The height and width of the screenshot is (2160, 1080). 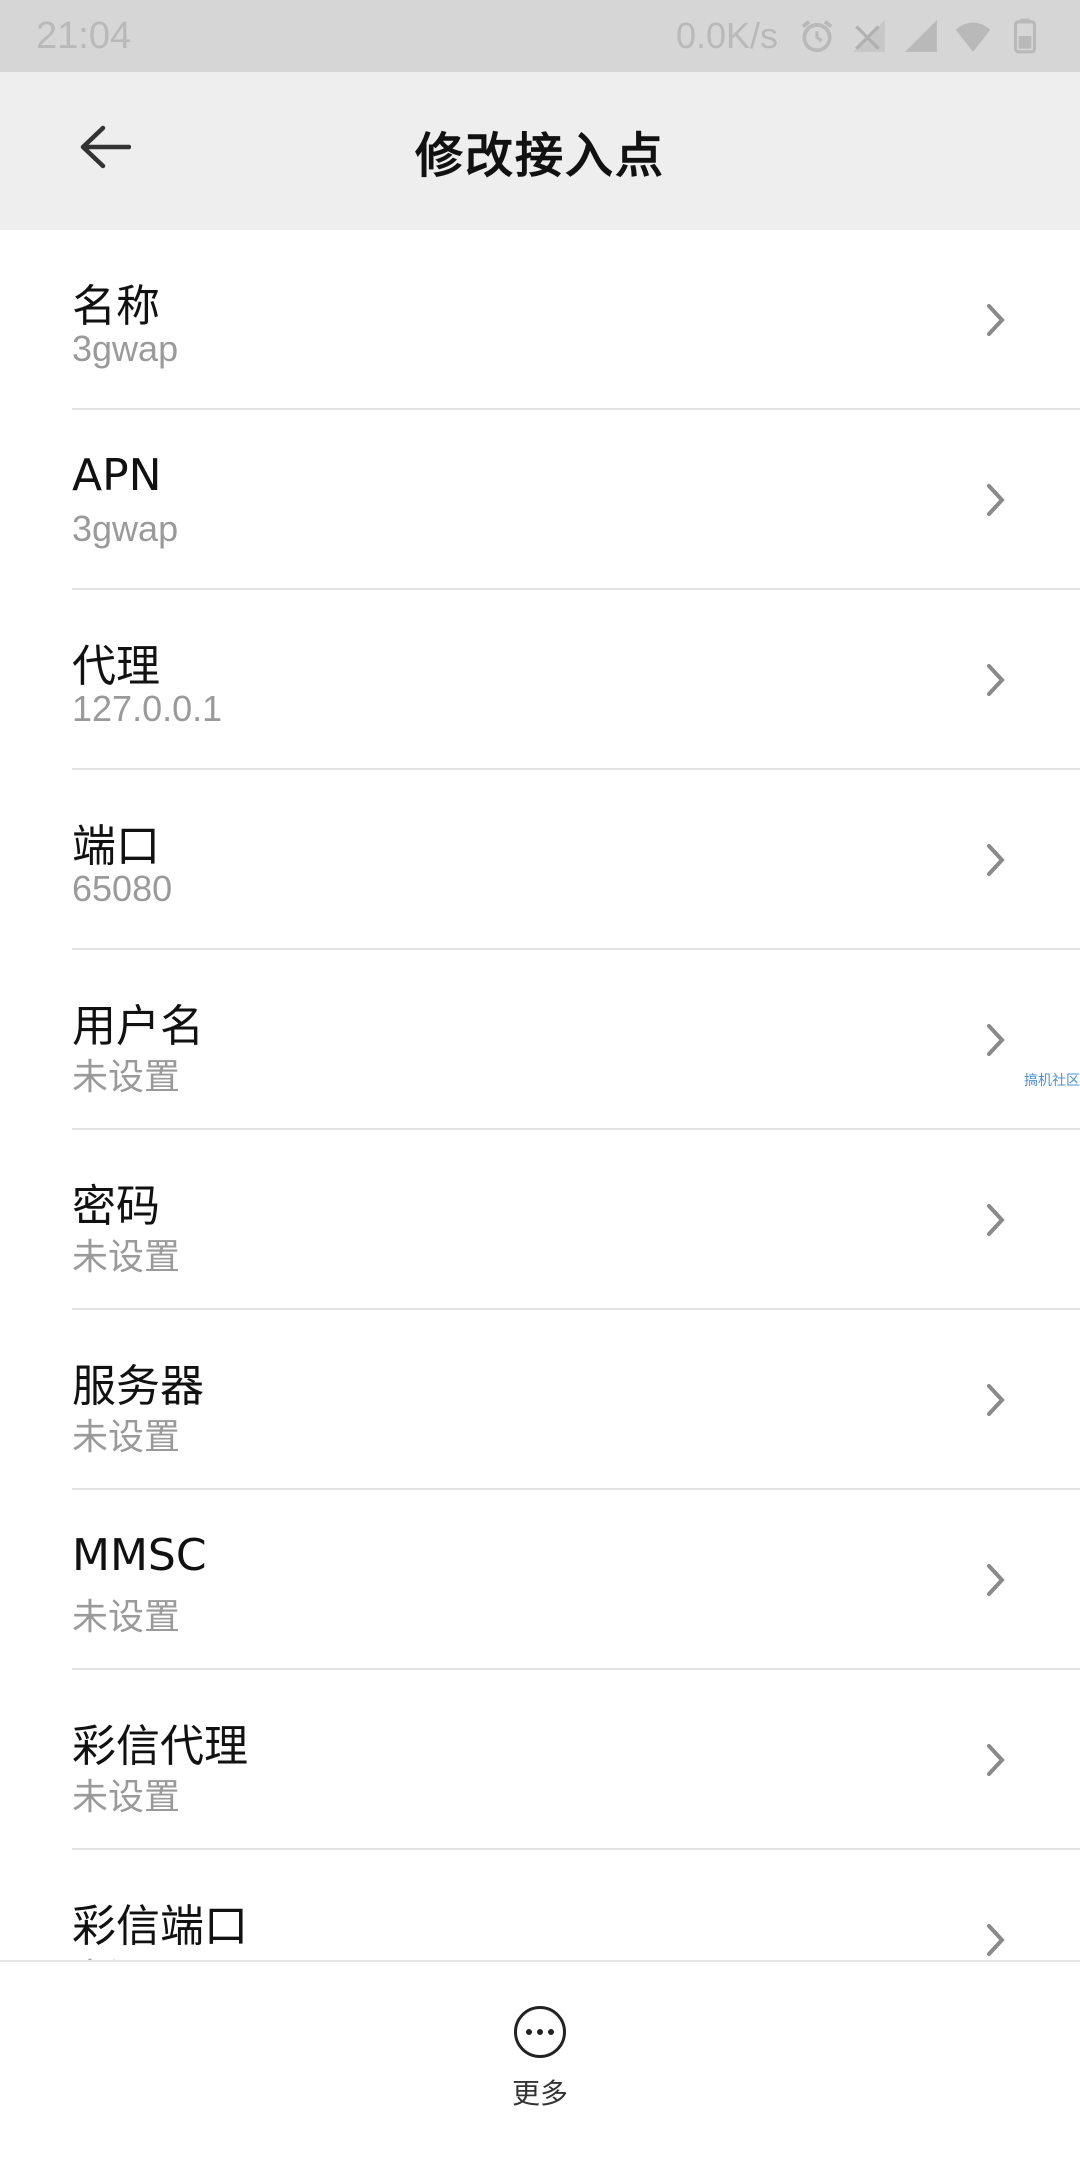 What do you see at coordinates (576, 680) in the screenshot?
I see `apn-field-proxy: 代理 127.0.0.1` at bounding box center [576, 680].